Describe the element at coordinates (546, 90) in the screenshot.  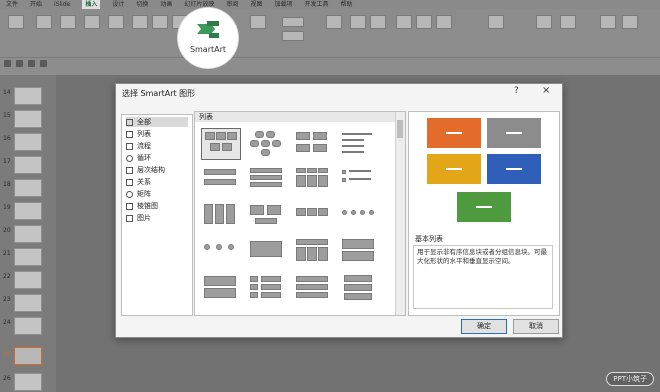
I see `close-icon: ×` at that location.